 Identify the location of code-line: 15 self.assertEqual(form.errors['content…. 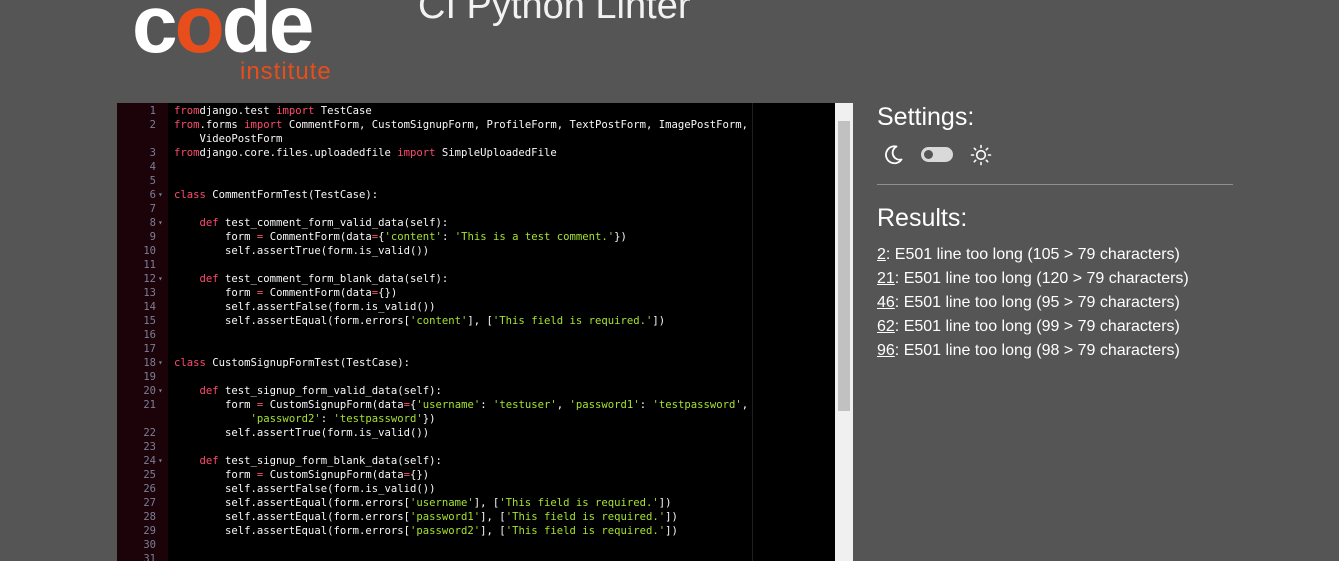
(485, 321).